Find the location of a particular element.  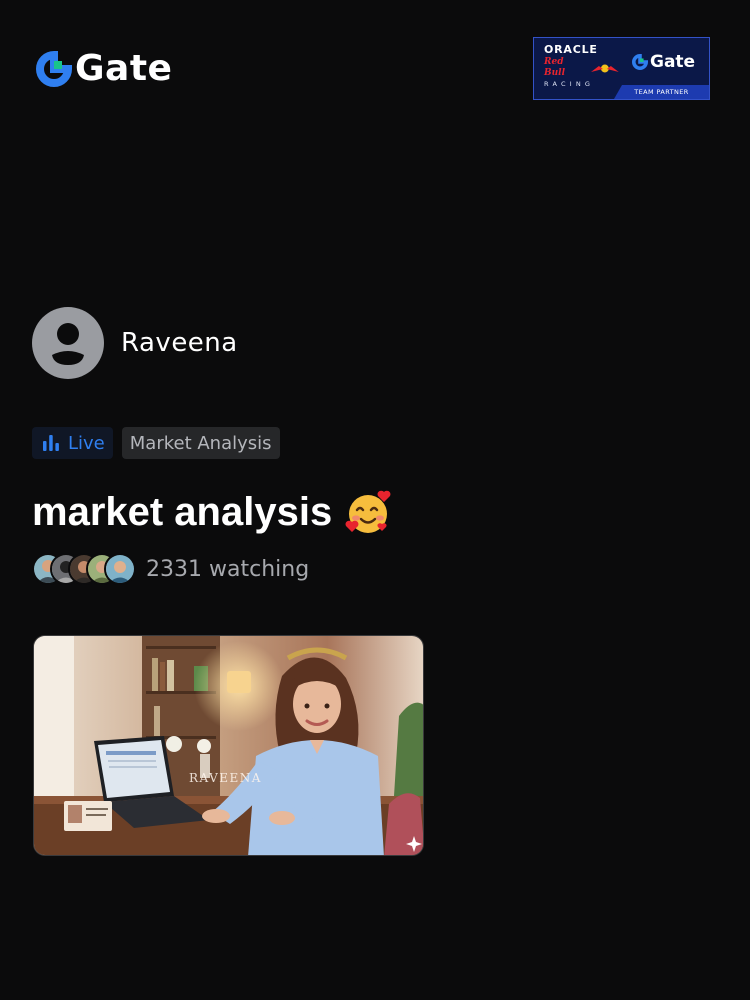

host-info: Raveena is located at coordinates (135, 343).